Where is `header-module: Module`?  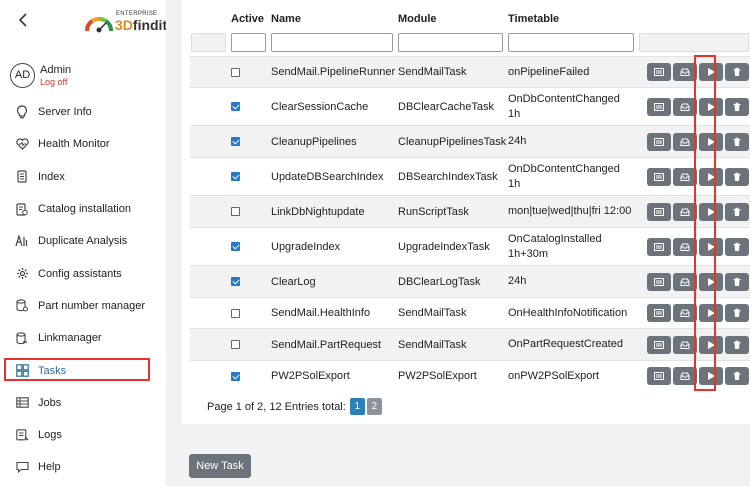
header-module: Module is located at coordinates (417, 19).